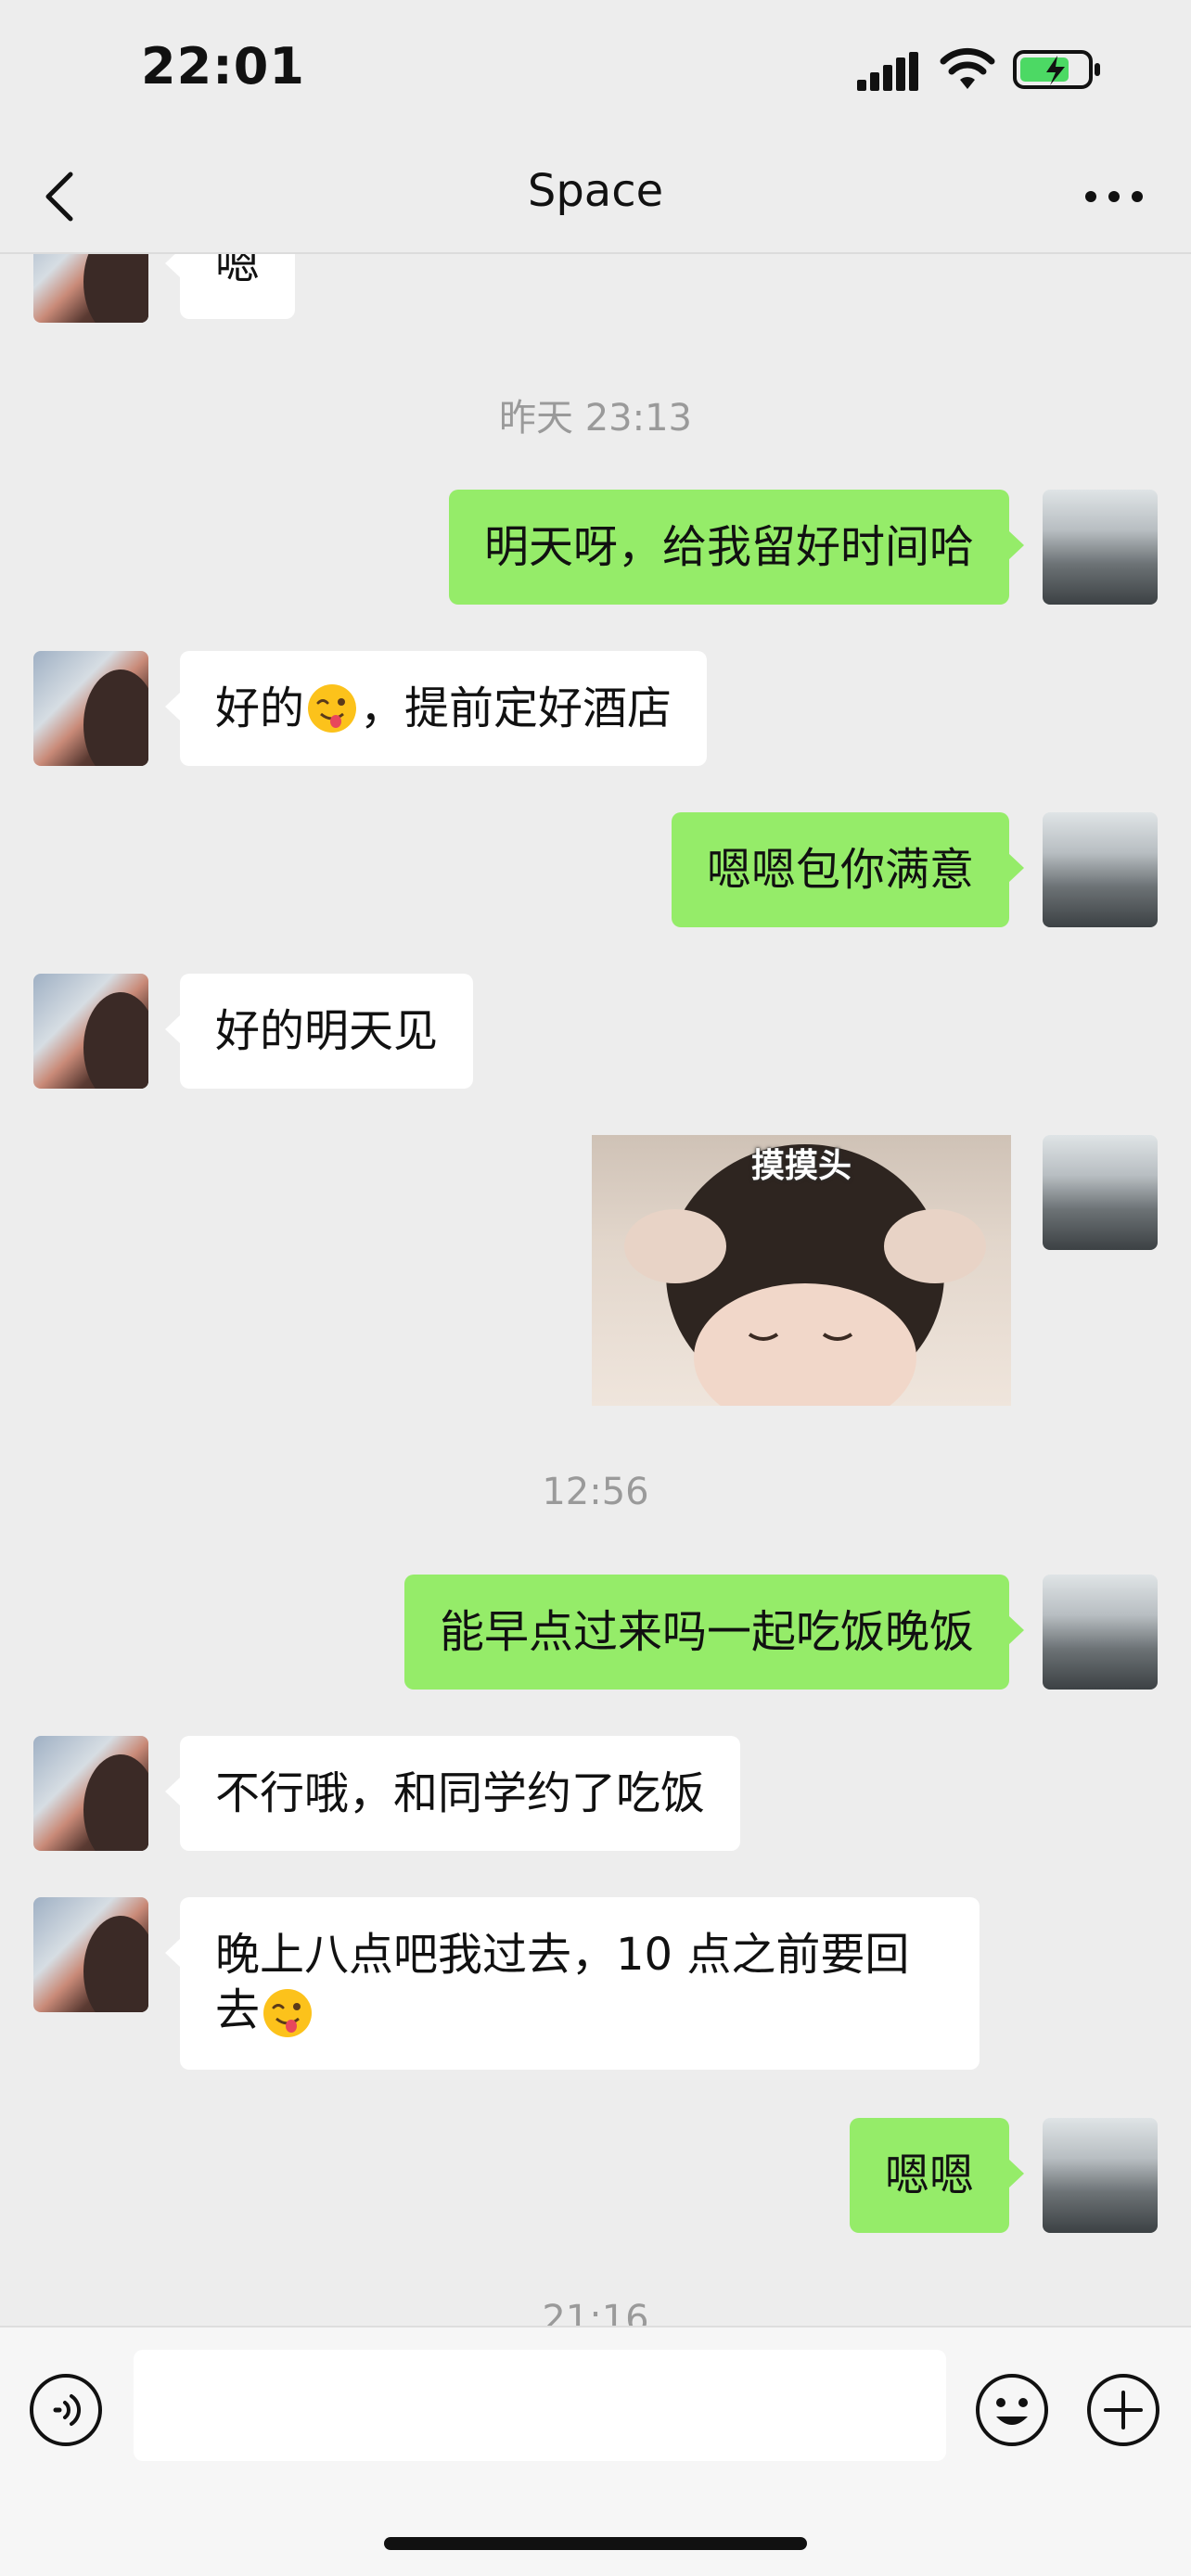 The height and width of the screenshot is (2576, 1191). I want to click on timestamp: 21:16, so click(595, 2312).